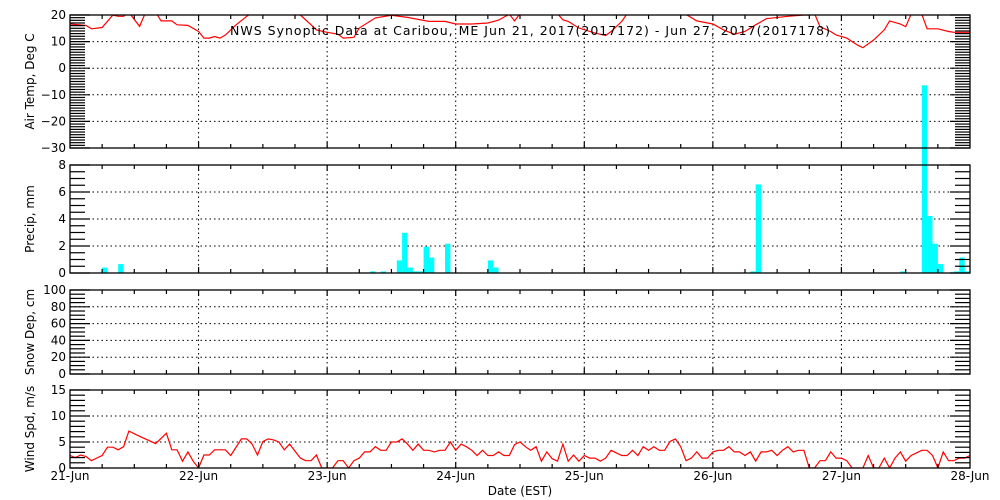 The width and height of the screenshot is (1000, 500). I want to click on x-tick-label: 27-Jun, so click(841, 476).